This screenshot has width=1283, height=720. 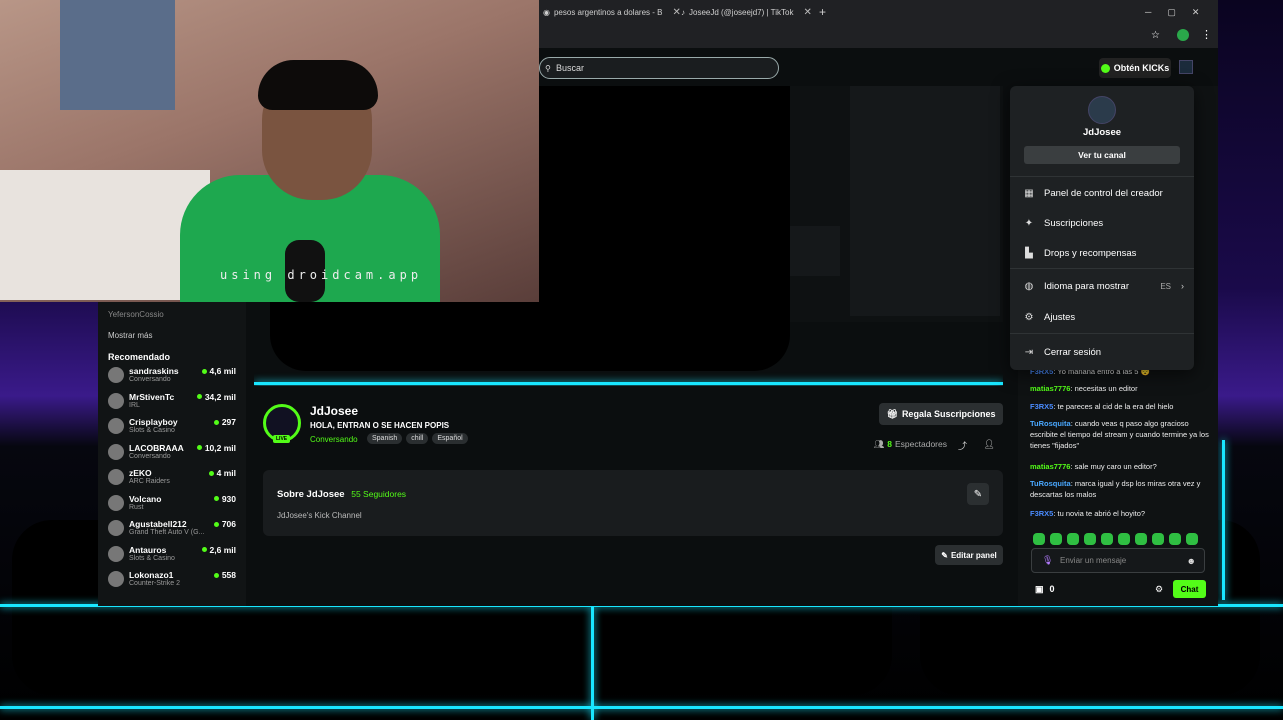 What do you see at coordinates (925, 201) in the screenshot?
I see `nested-chat` at bounding box center [925, 201].